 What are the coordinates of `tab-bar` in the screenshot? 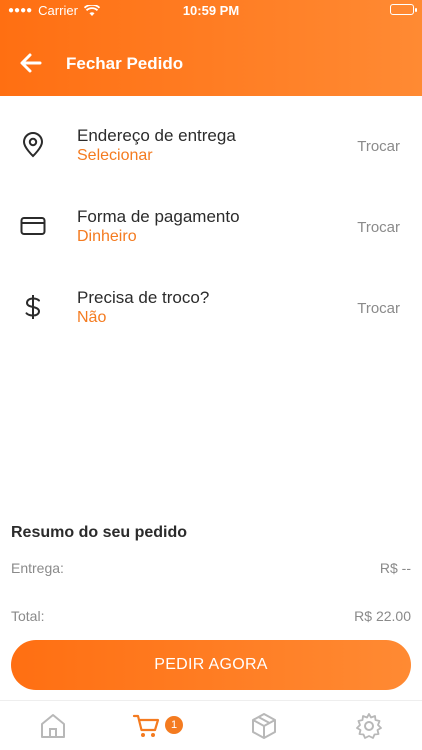 It's located at (211, 725).